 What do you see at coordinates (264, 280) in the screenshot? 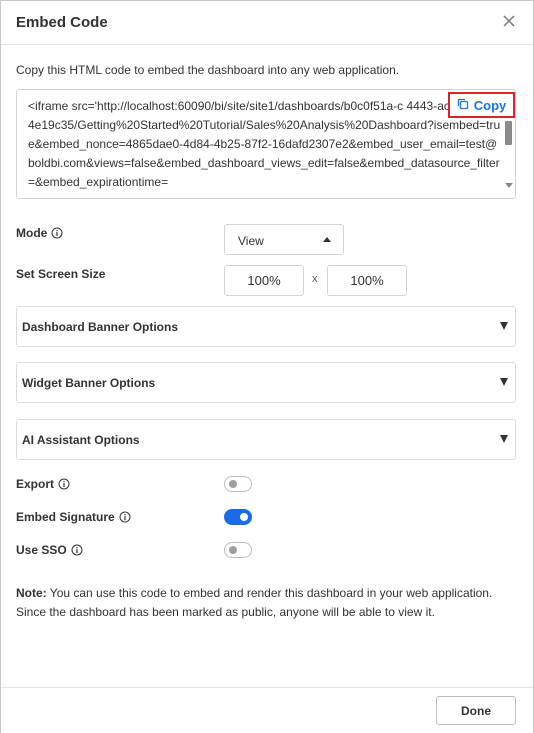
I see `screen-width-input: 100%` at bounding box center [264, 280].